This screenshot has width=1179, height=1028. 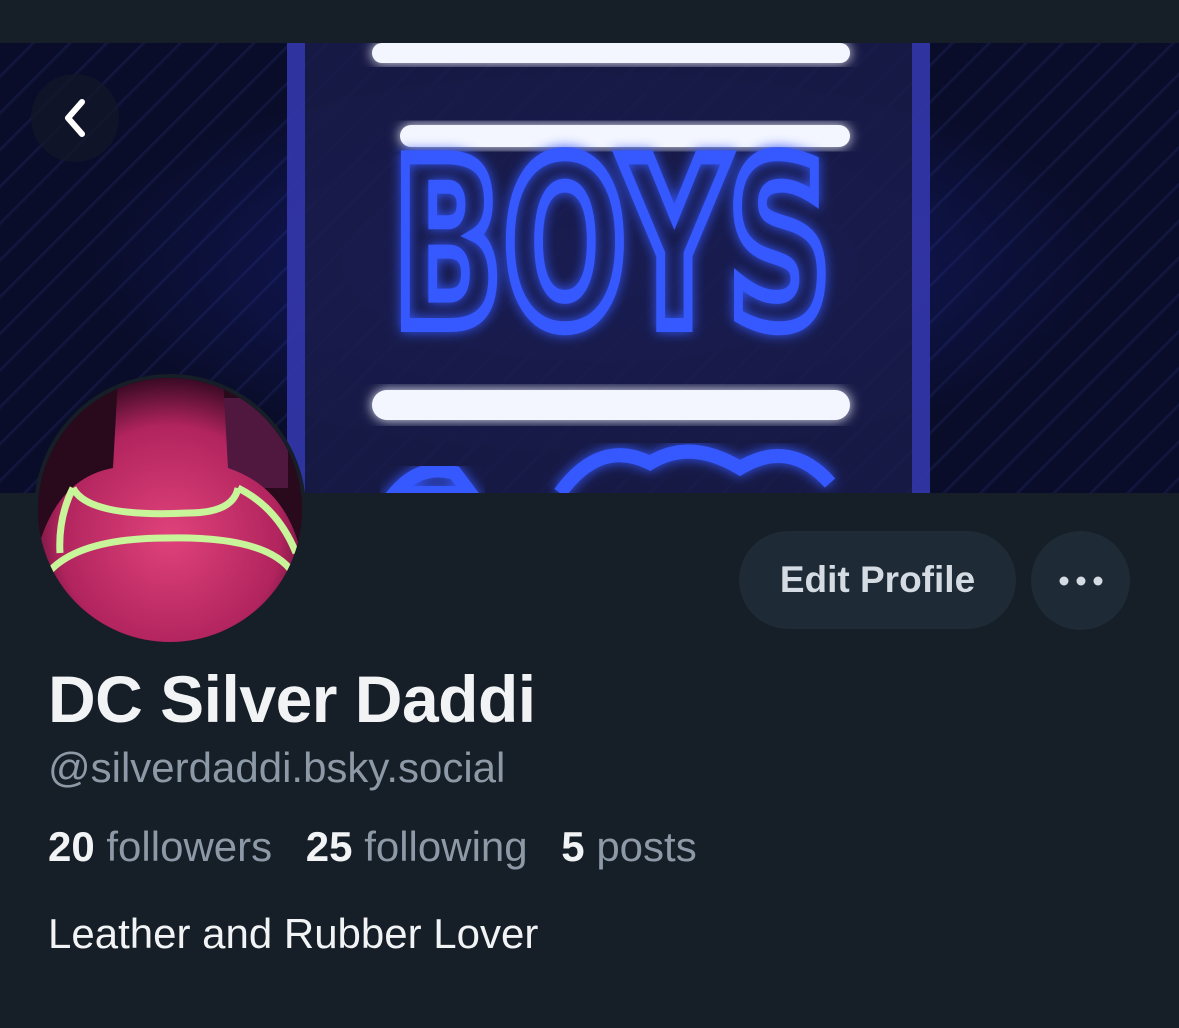 I want to click on display-name: DC Silver Daddi, so click(x=292, y=699).